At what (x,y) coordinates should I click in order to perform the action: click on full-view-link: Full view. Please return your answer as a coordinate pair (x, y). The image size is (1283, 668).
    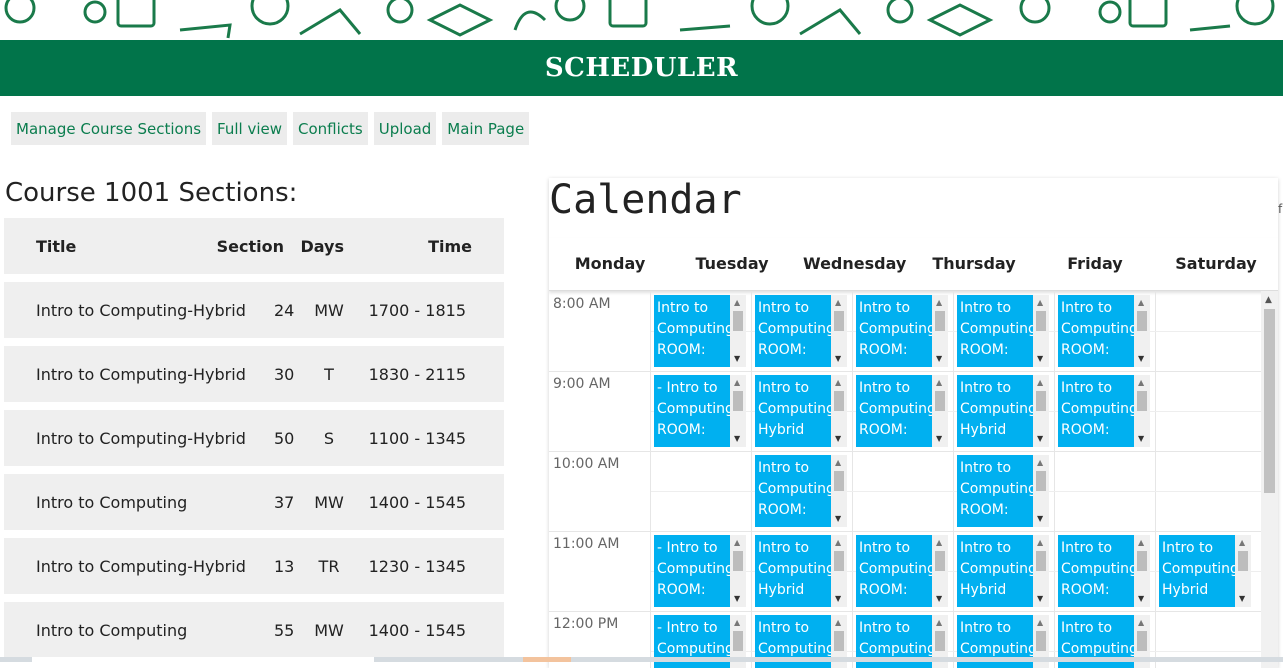
    Looking at the image, I should click on (250, 128).